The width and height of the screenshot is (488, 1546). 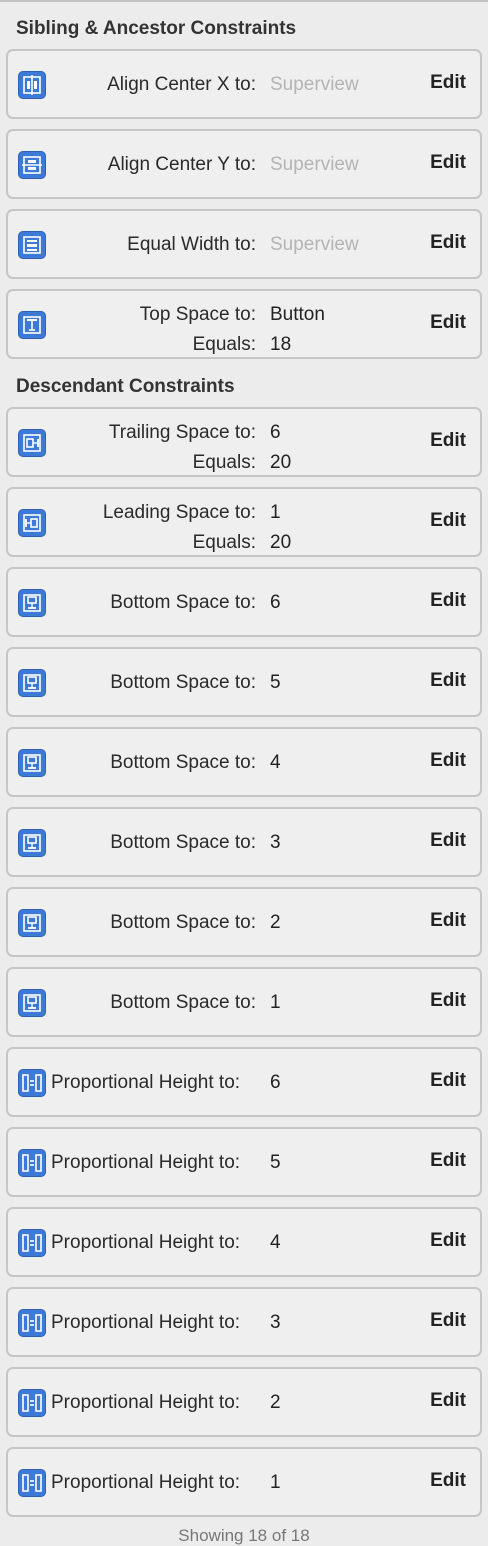 I want to click on constraint-constant: 18, so click(x=280, y=345).